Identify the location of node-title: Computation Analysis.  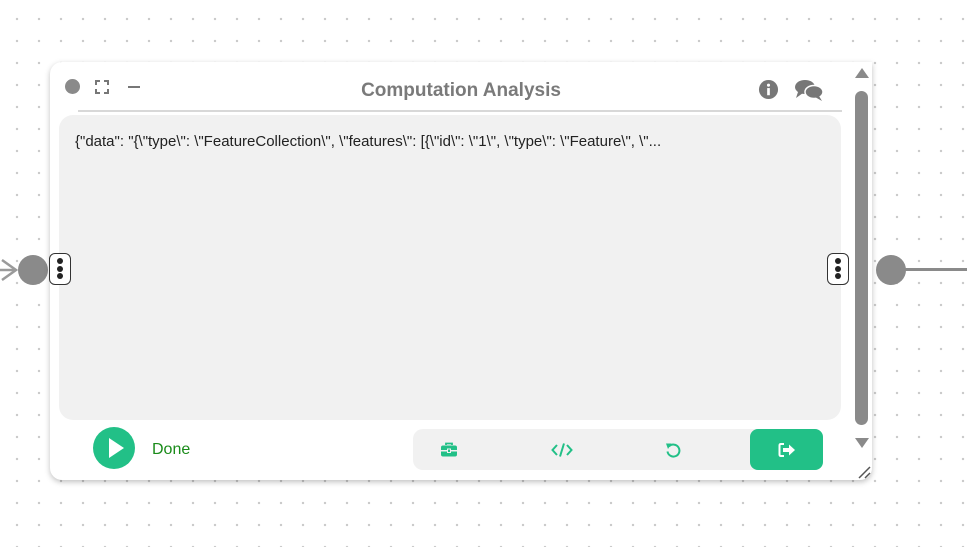
(461, 90).